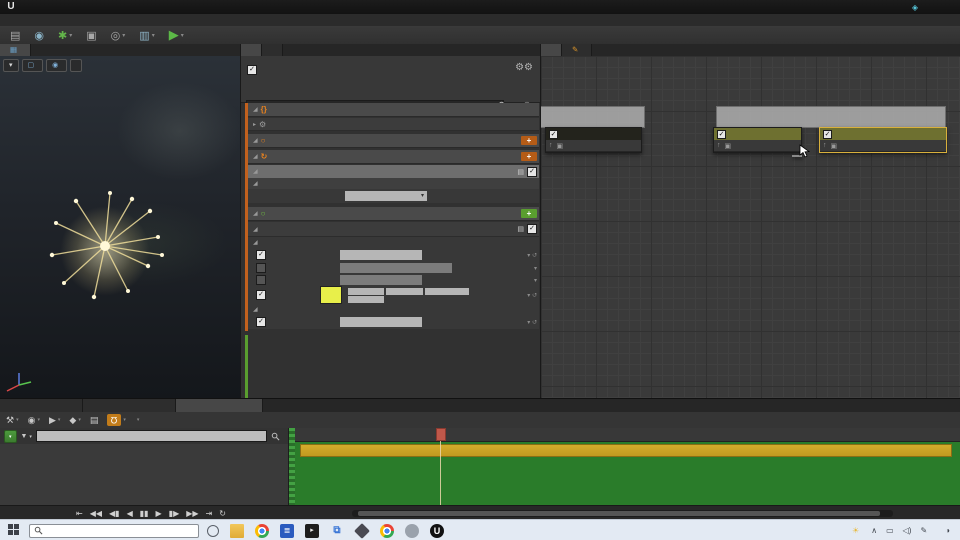 This screenshot has height=540, width=960. I want to click on stack-scalability-header: ◢, so click(393, 183).